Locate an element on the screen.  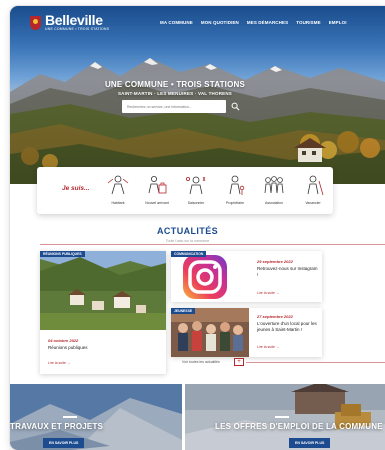
persona-association: Association is located at coordinates (274, 189).